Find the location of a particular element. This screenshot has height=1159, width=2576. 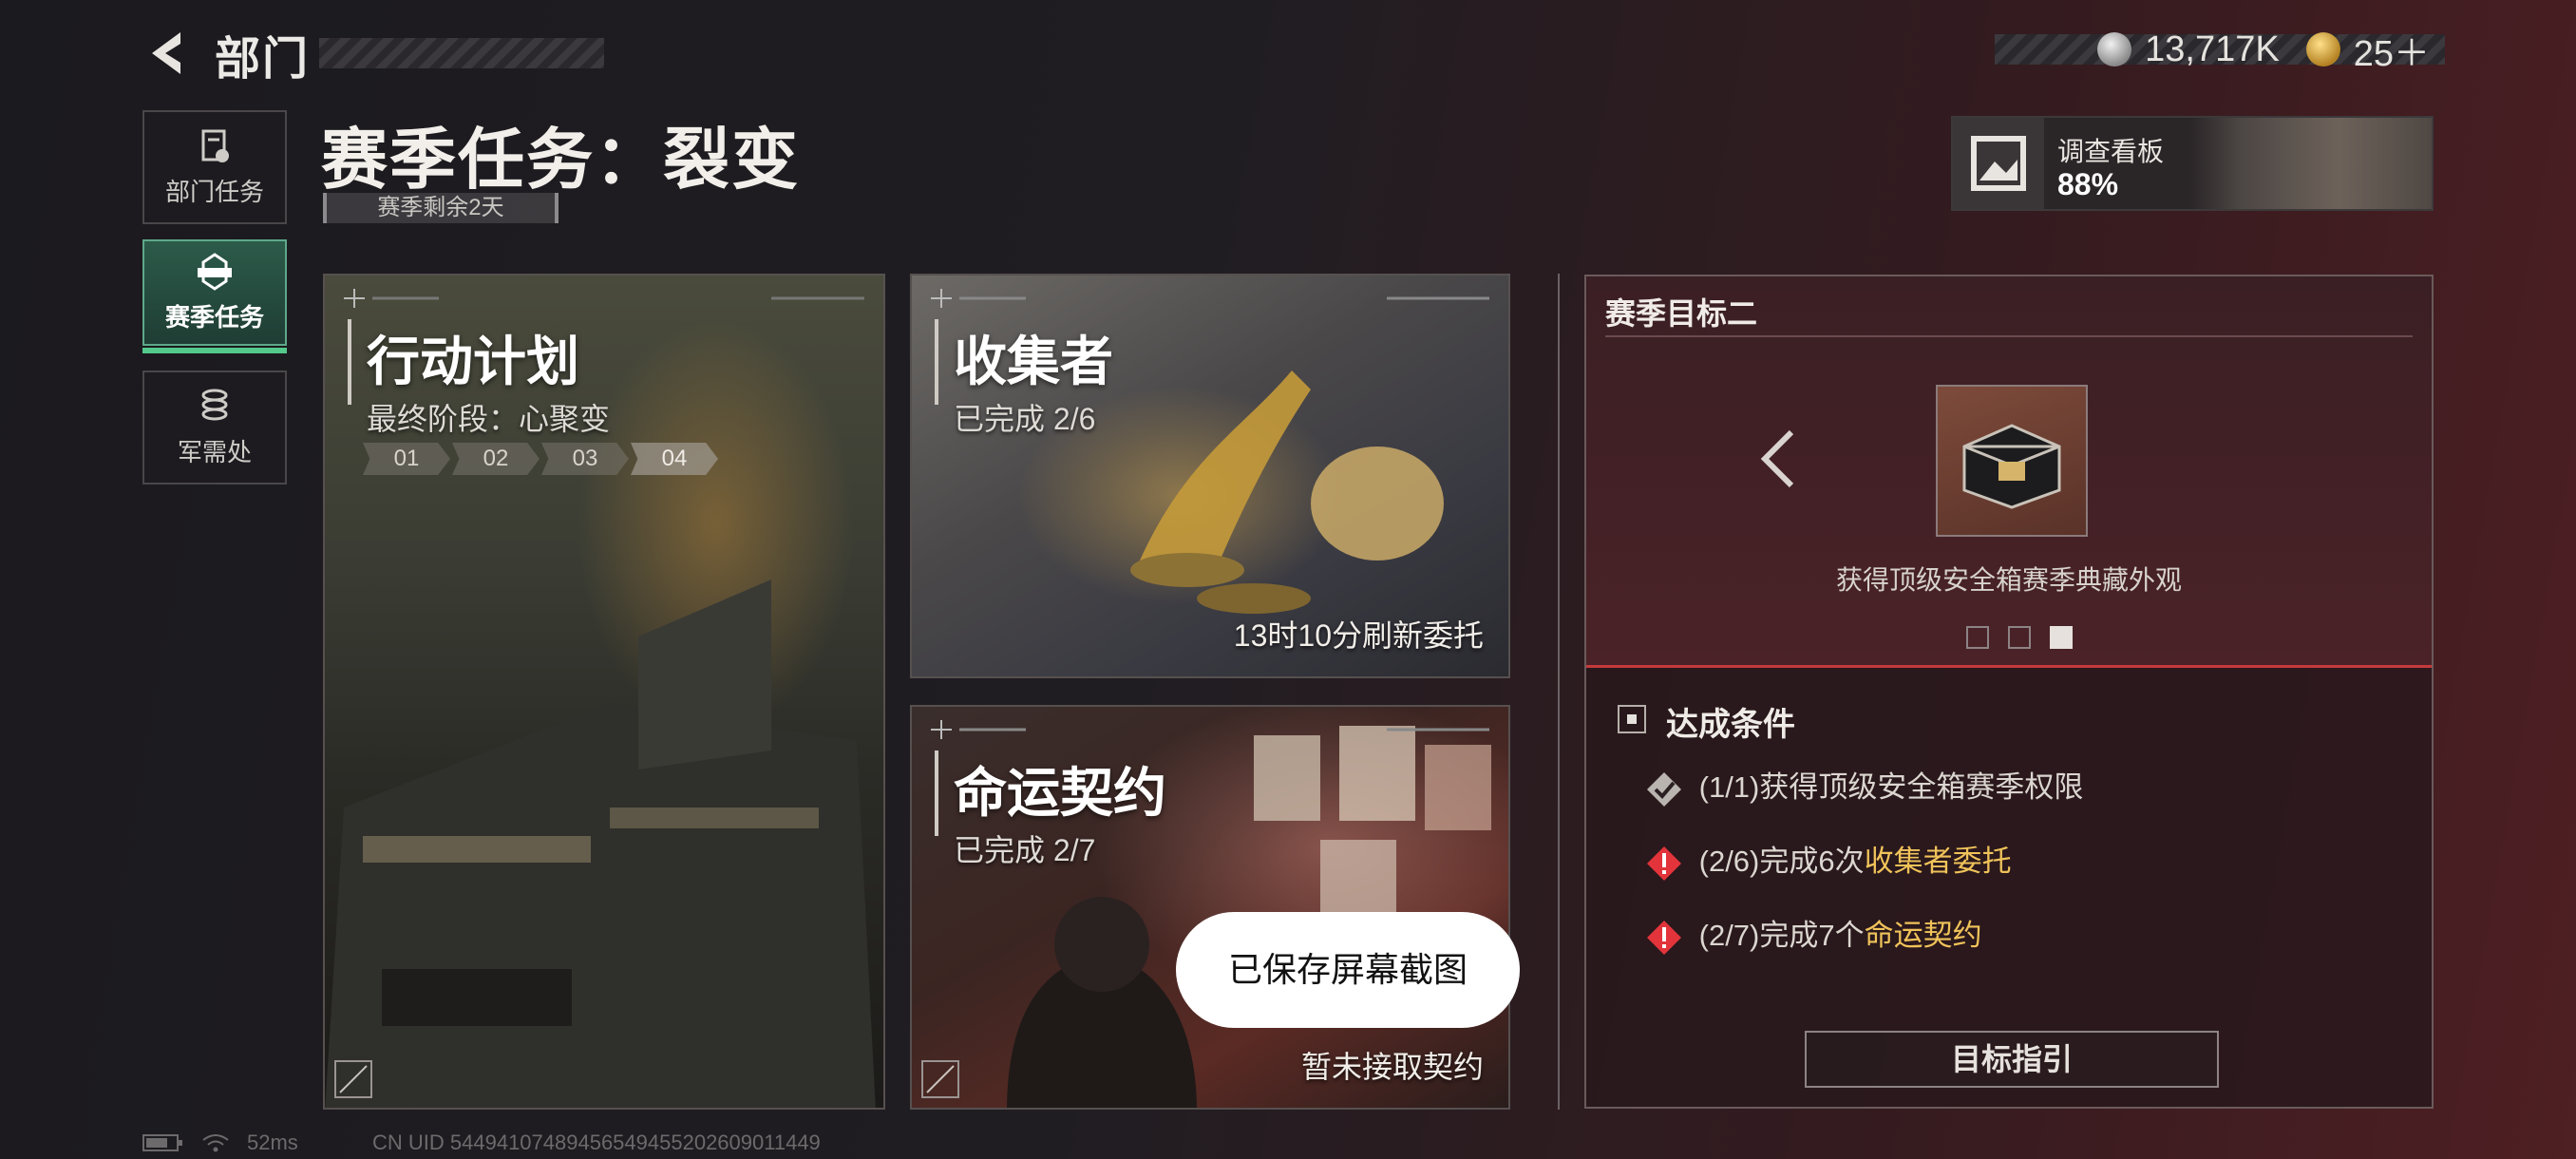

condition-highlight: 命运契约 is located at coordinates (1923, 935).